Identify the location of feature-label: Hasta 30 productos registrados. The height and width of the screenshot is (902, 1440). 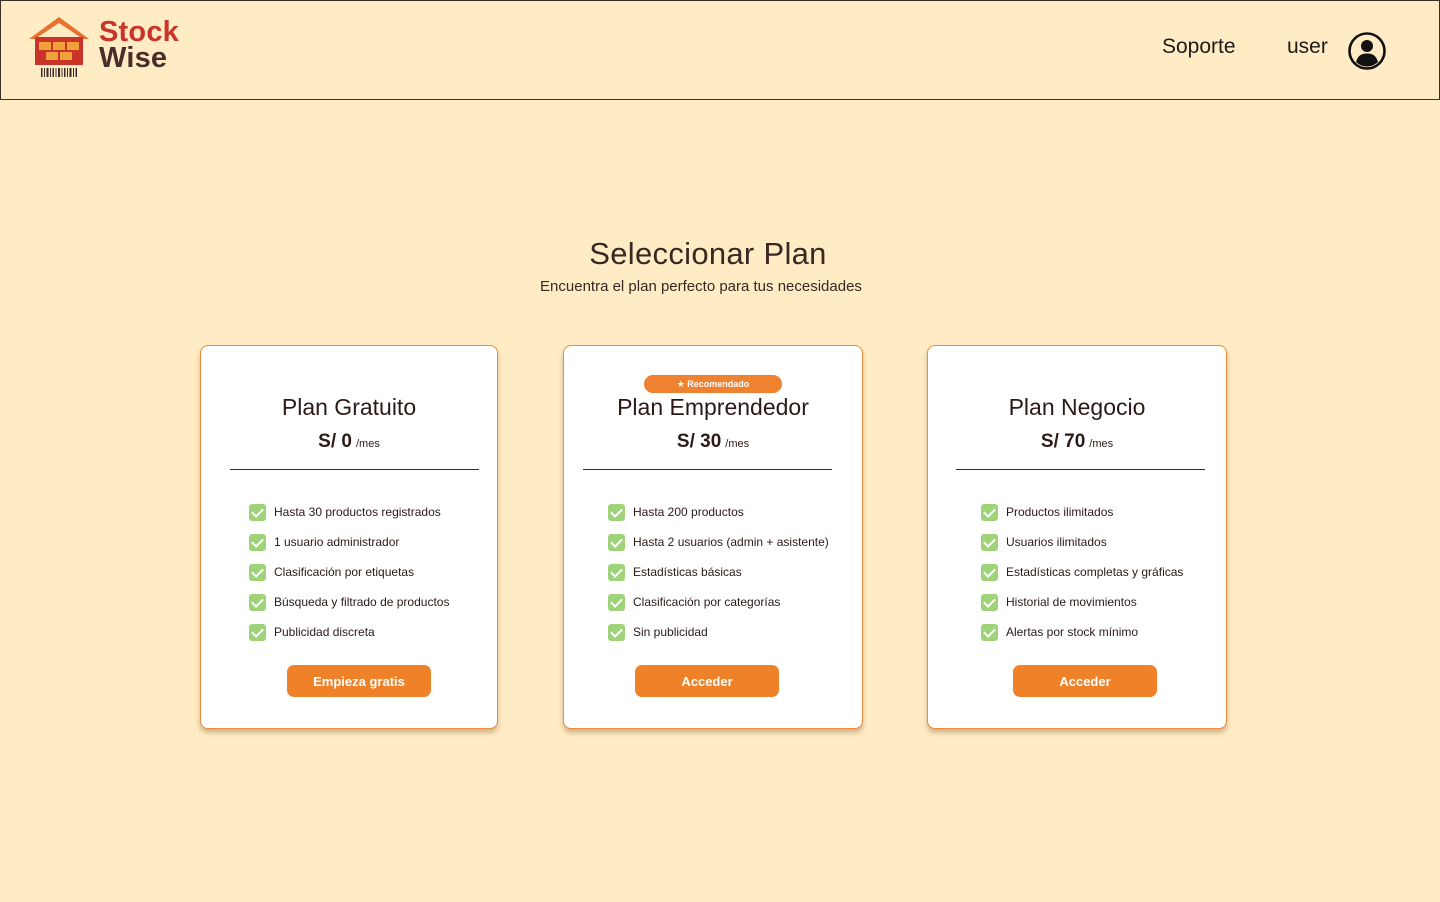
(357, 512).